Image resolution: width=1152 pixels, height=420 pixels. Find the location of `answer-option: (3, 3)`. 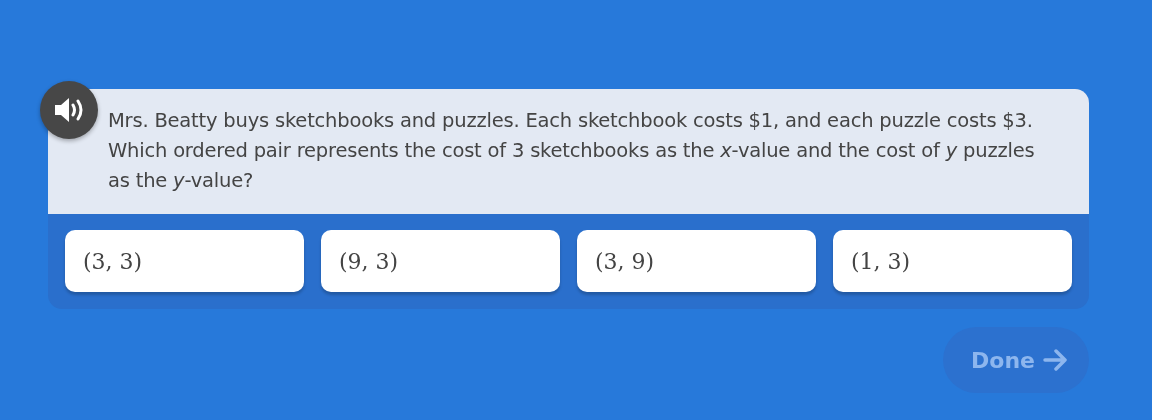

answer-option: (3, 3) is located at coordinates (184, 261).